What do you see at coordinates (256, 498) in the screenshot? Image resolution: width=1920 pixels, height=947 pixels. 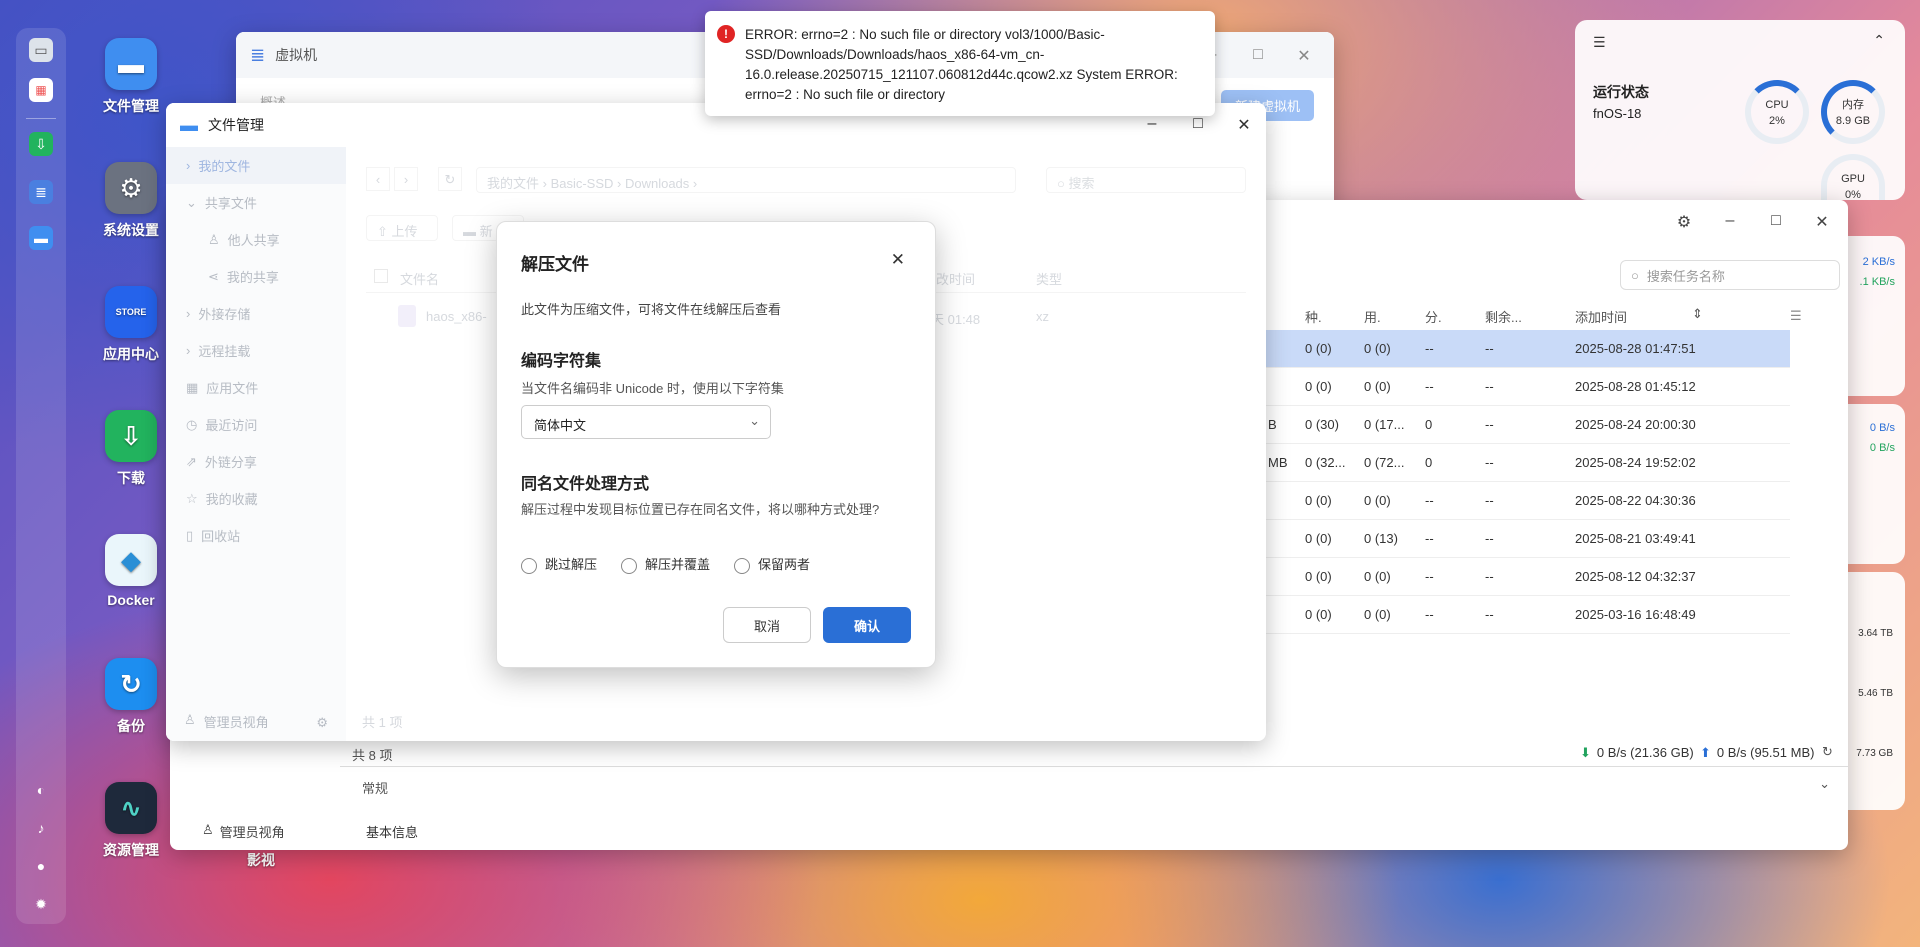 I see `sidebar-item-favorites: ☆ 我的收藏` at bounding box center [256, 498].